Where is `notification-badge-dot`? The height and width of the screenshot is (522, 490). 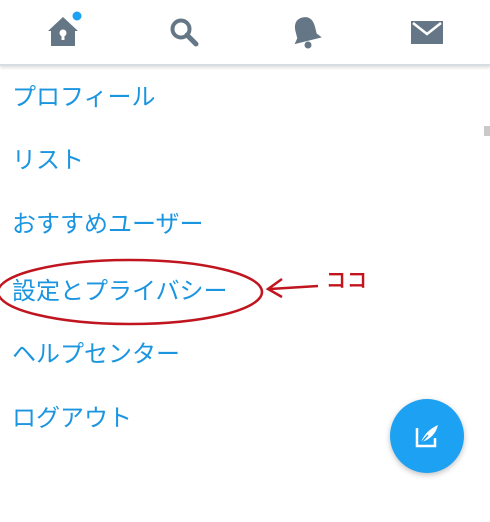 notification-badge-dot is located at coordinates (77, 16).